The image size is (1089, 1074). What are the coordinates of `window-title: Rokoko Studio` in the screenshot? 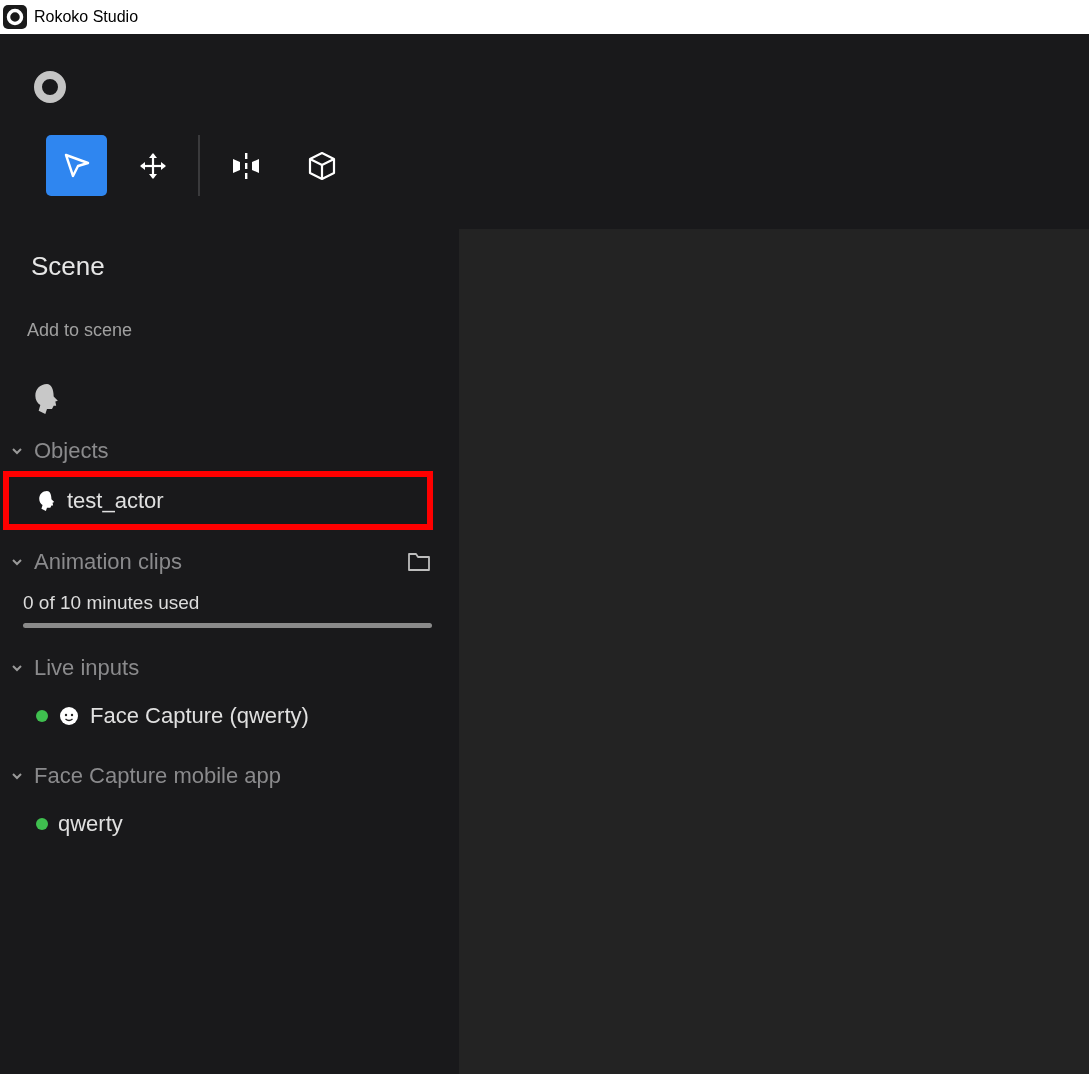 It's located at (86, 17).